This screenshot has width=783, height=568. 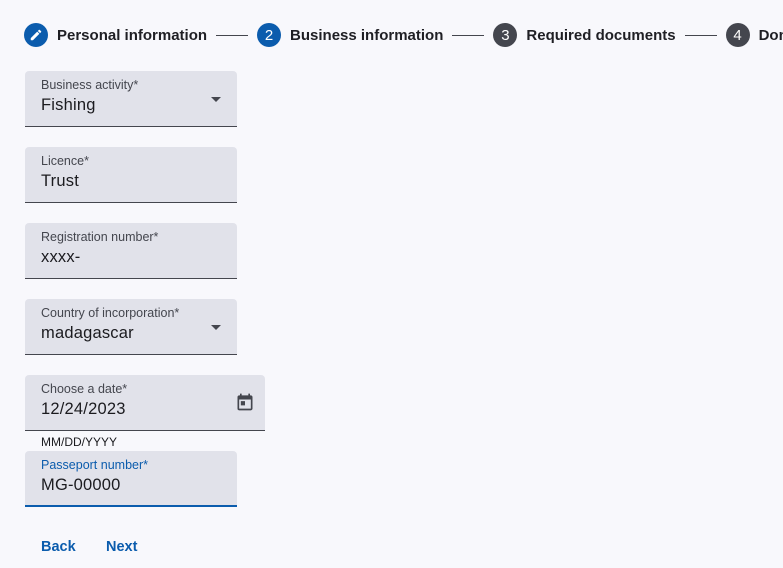 What do you see at coordinates (84, 389) in the screenshot?
I see `date-label: Choose a date*` at bounding box center [84, 389].